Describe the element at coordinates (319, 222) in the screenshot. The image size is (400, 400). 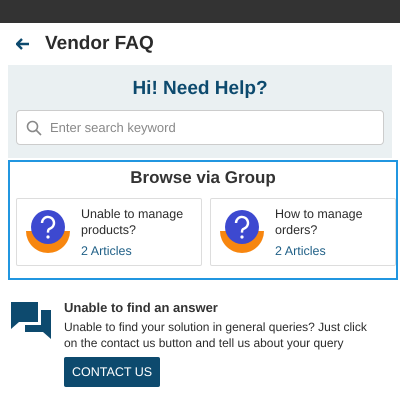
I see `group-title: How to manage orders?` at that location.